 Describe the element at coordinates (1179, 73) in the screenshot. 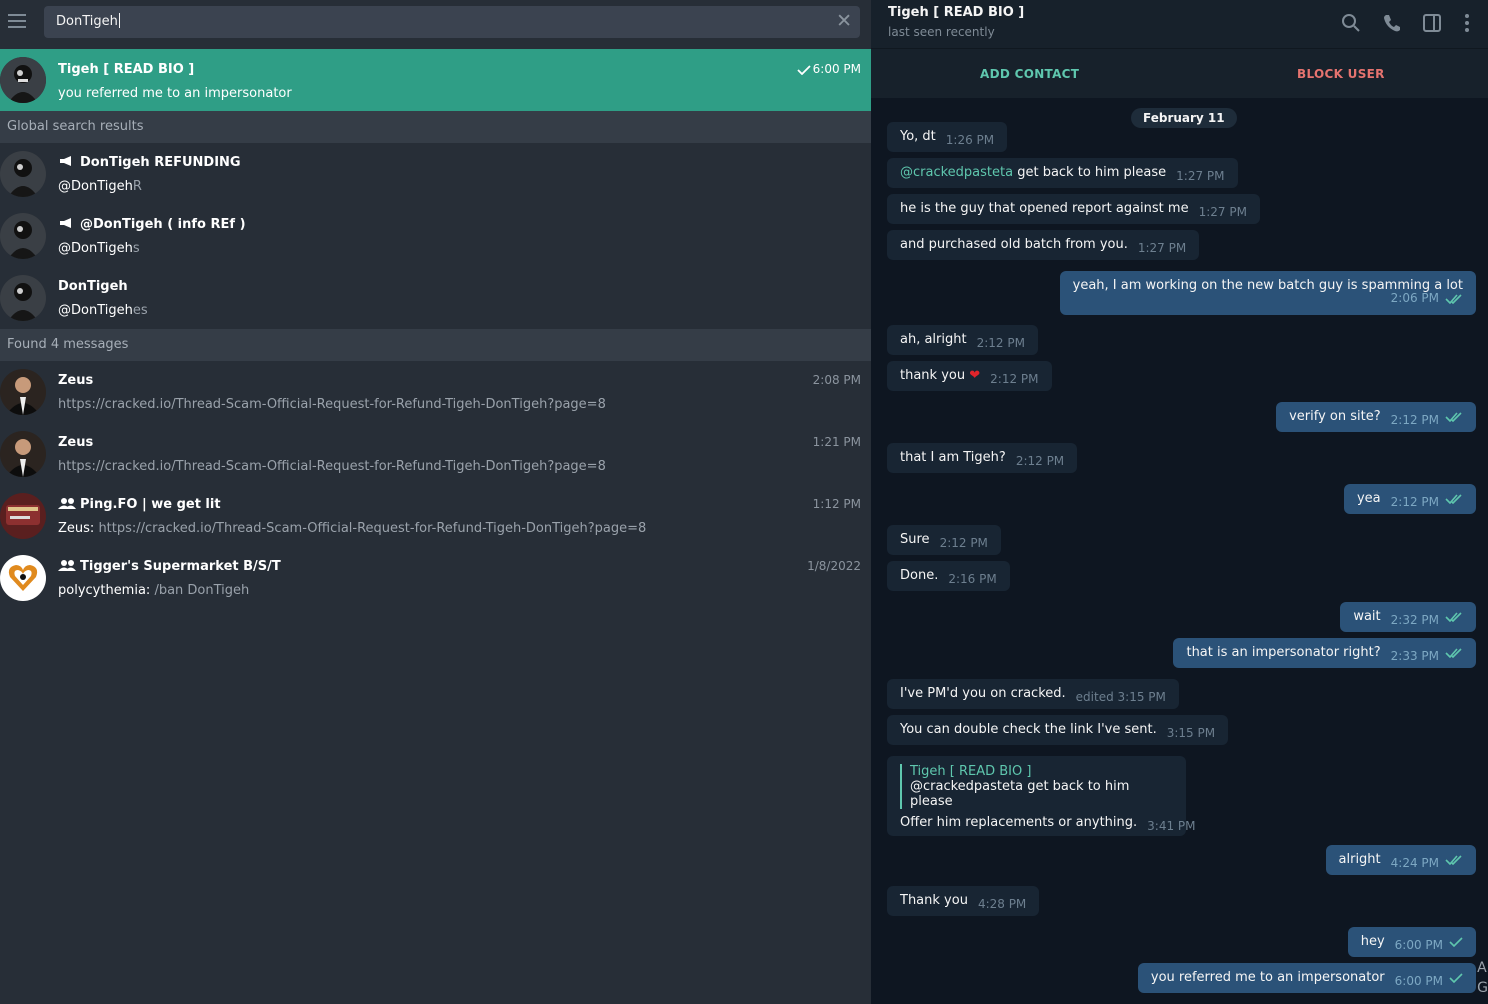

I see `action-bar: ADD CONTACT BLOCK USER` at that location.